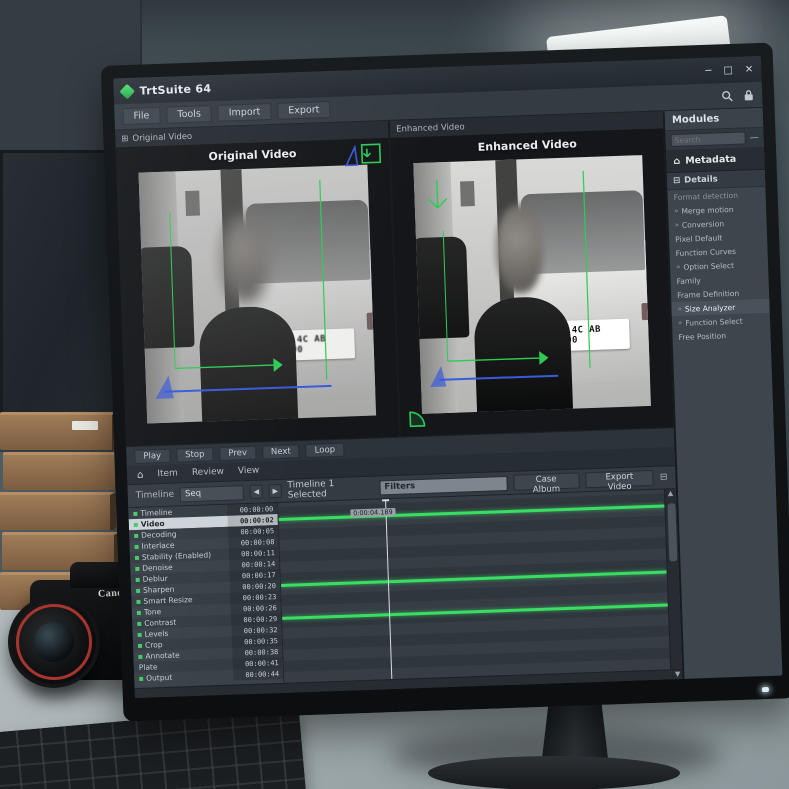 This screenshot has width=789, height=789. What do you see at coordinates (753, 138) in the screenshot?
I see `collapse-icon: —` at bounding box center [753, 138].